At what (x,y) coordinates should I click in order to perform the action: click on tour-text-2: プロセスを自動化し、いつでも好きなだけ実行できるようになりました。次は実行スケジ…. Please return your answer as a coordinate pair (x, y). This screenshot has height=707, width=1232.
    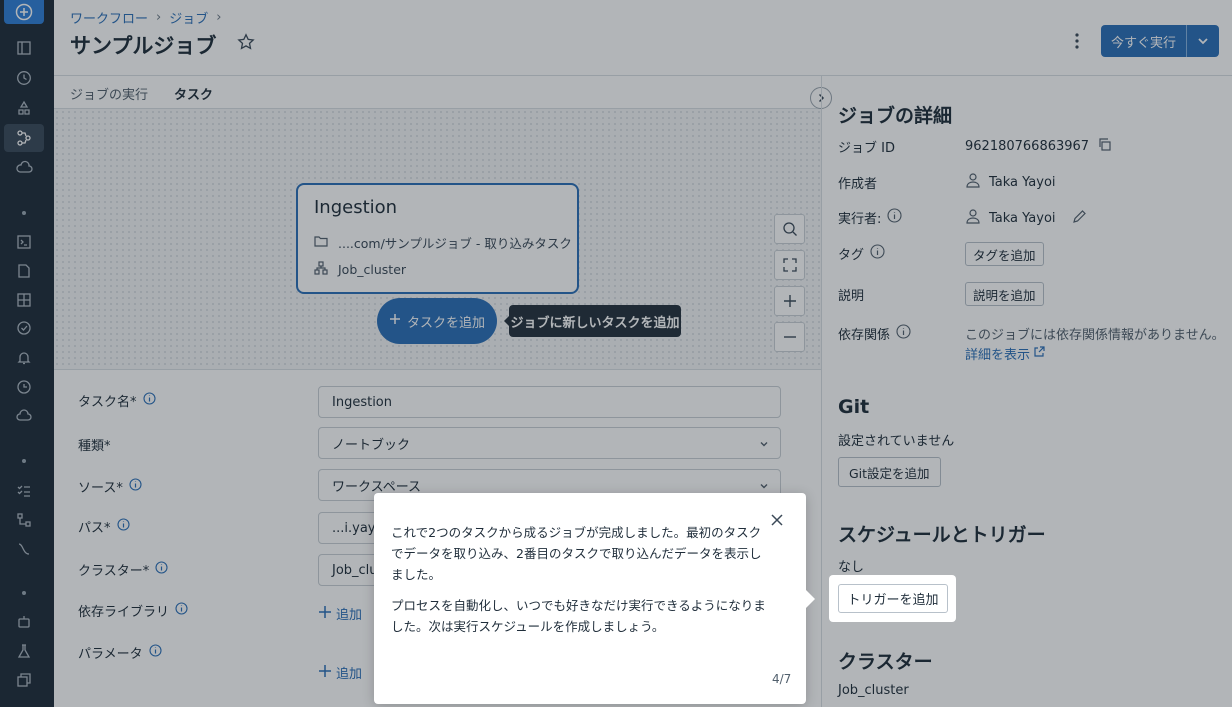
    Looking at the image, I should click on (578, 616).